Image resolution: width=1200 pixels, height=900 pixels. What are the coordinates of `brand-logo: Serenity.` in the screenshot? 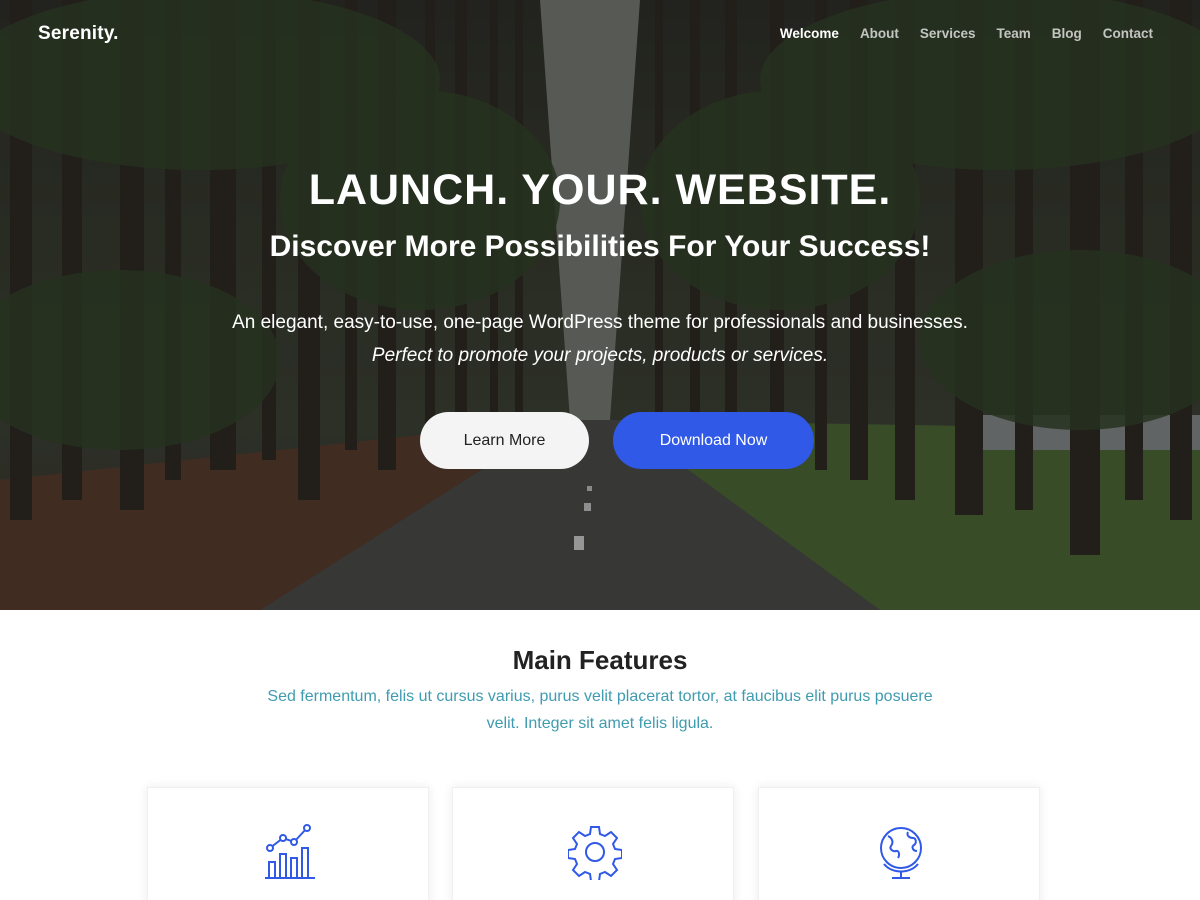 It's located at (78, 34).